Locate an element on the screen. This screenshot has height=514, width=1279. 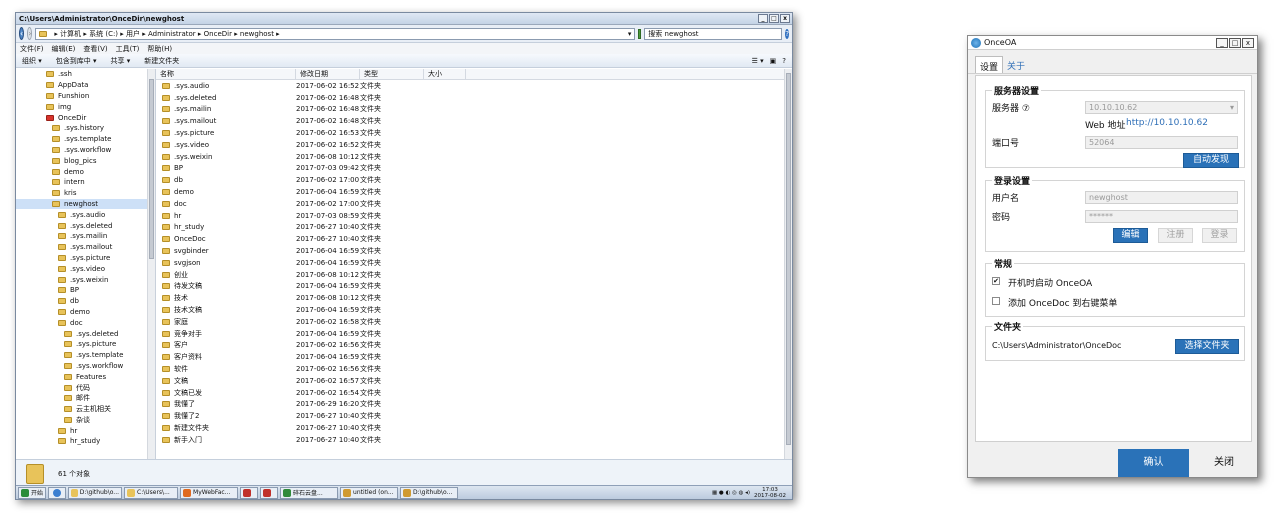
tree-item: OnceDir is located at coordinates (85, 117).